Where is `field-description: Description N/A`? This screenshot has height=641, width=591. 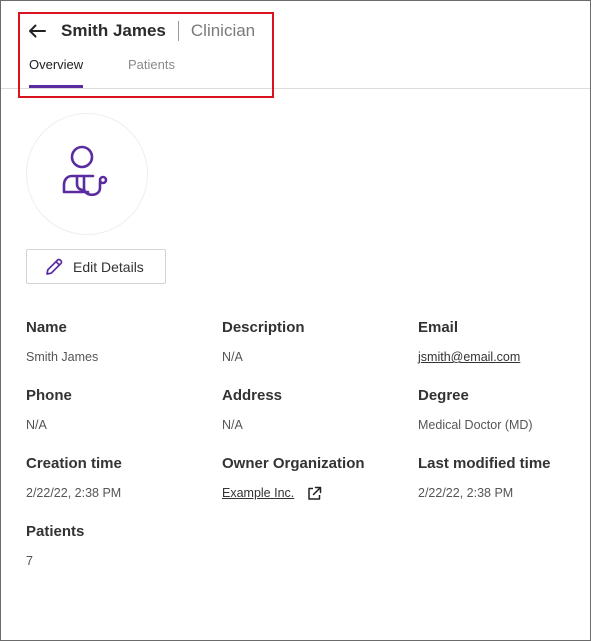
field-description: Description N/A is located at coordinates (317, 342).